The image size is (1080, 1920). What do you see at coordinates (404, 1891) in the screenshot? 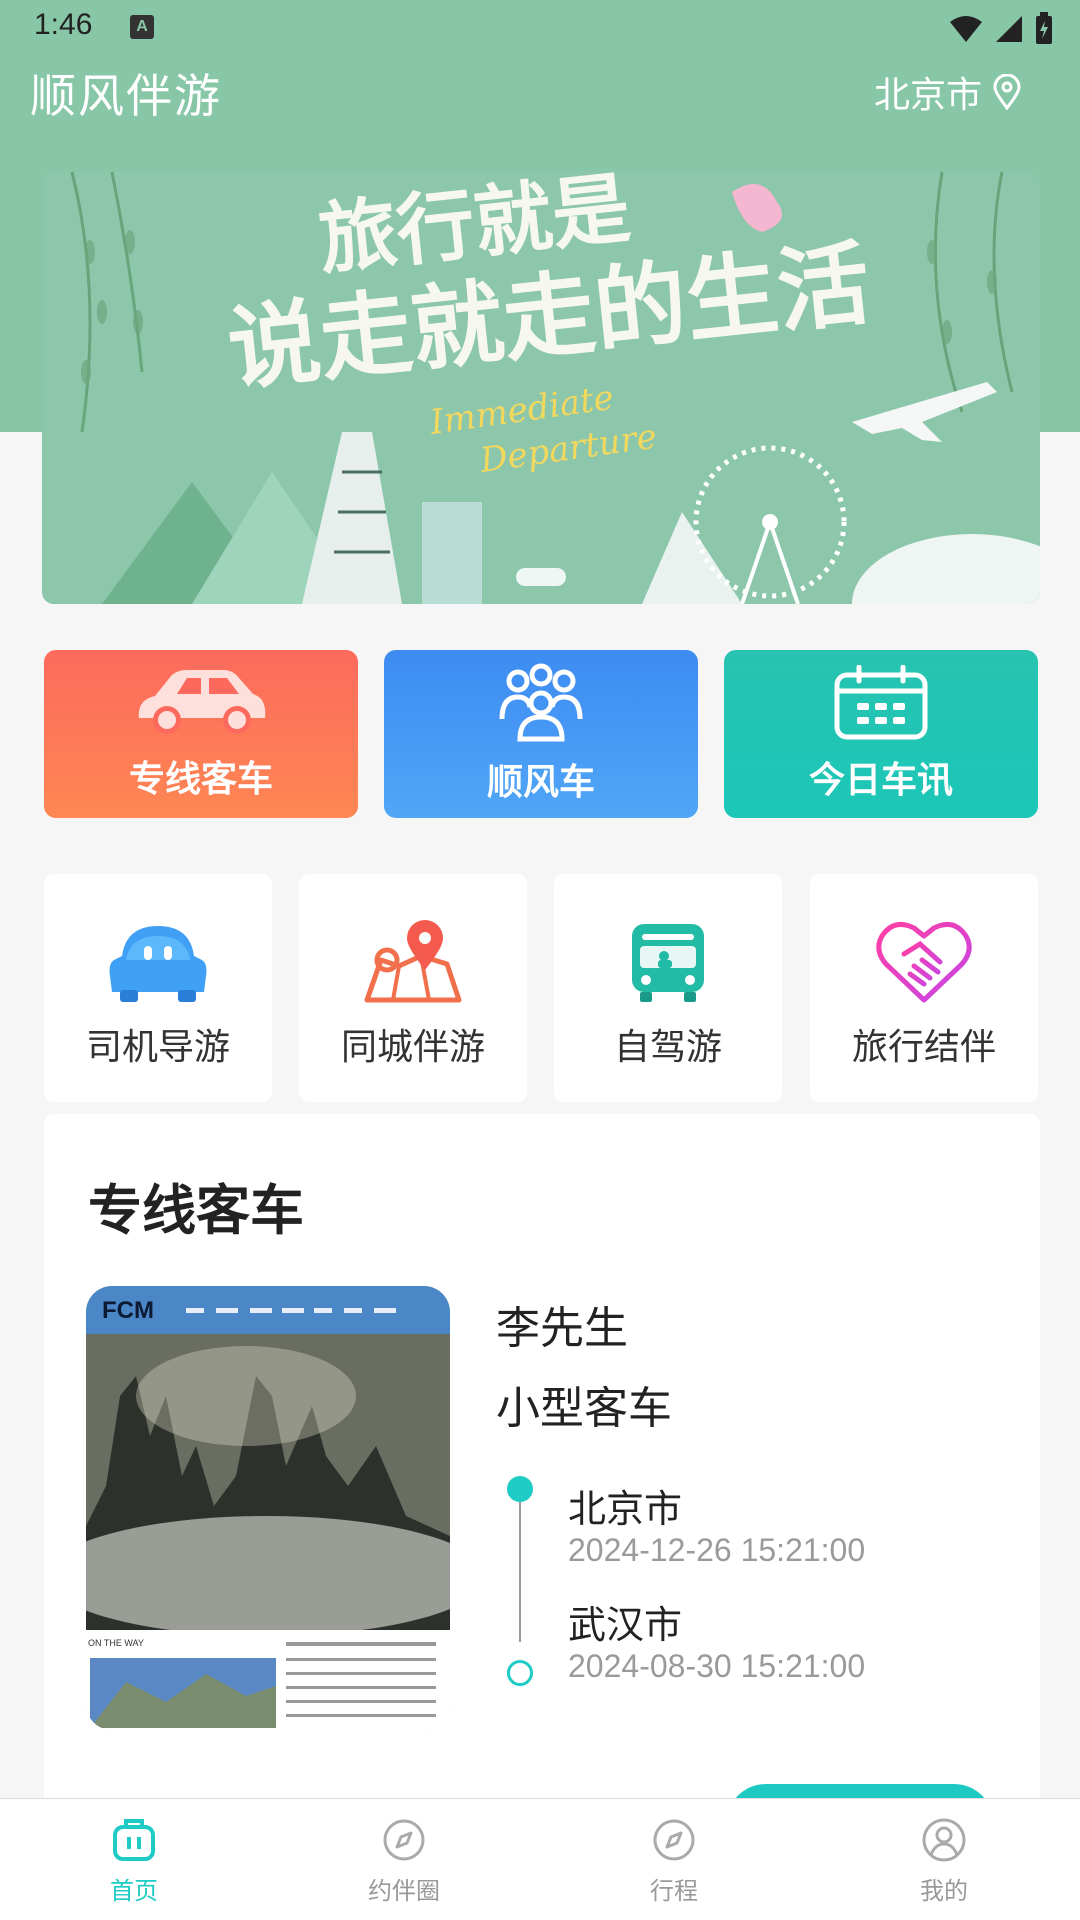
I see `nav-label: 约伴圈` at bounding box center [404, 1891].